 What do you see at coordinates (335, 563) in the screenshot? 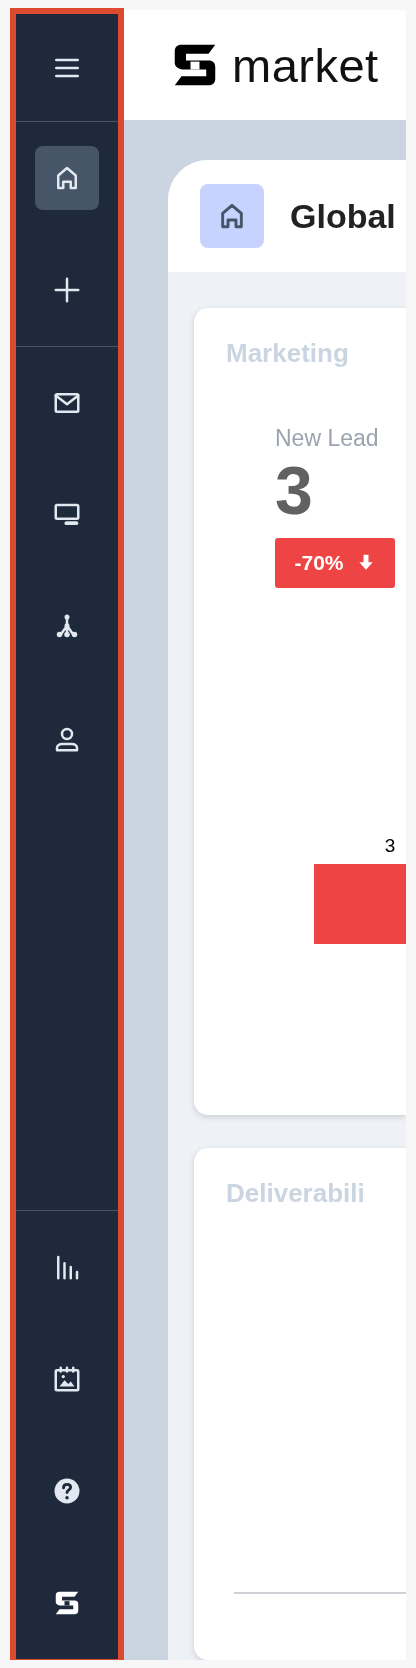
I see `change-badge: -70%` at bounding box center [335, 563].